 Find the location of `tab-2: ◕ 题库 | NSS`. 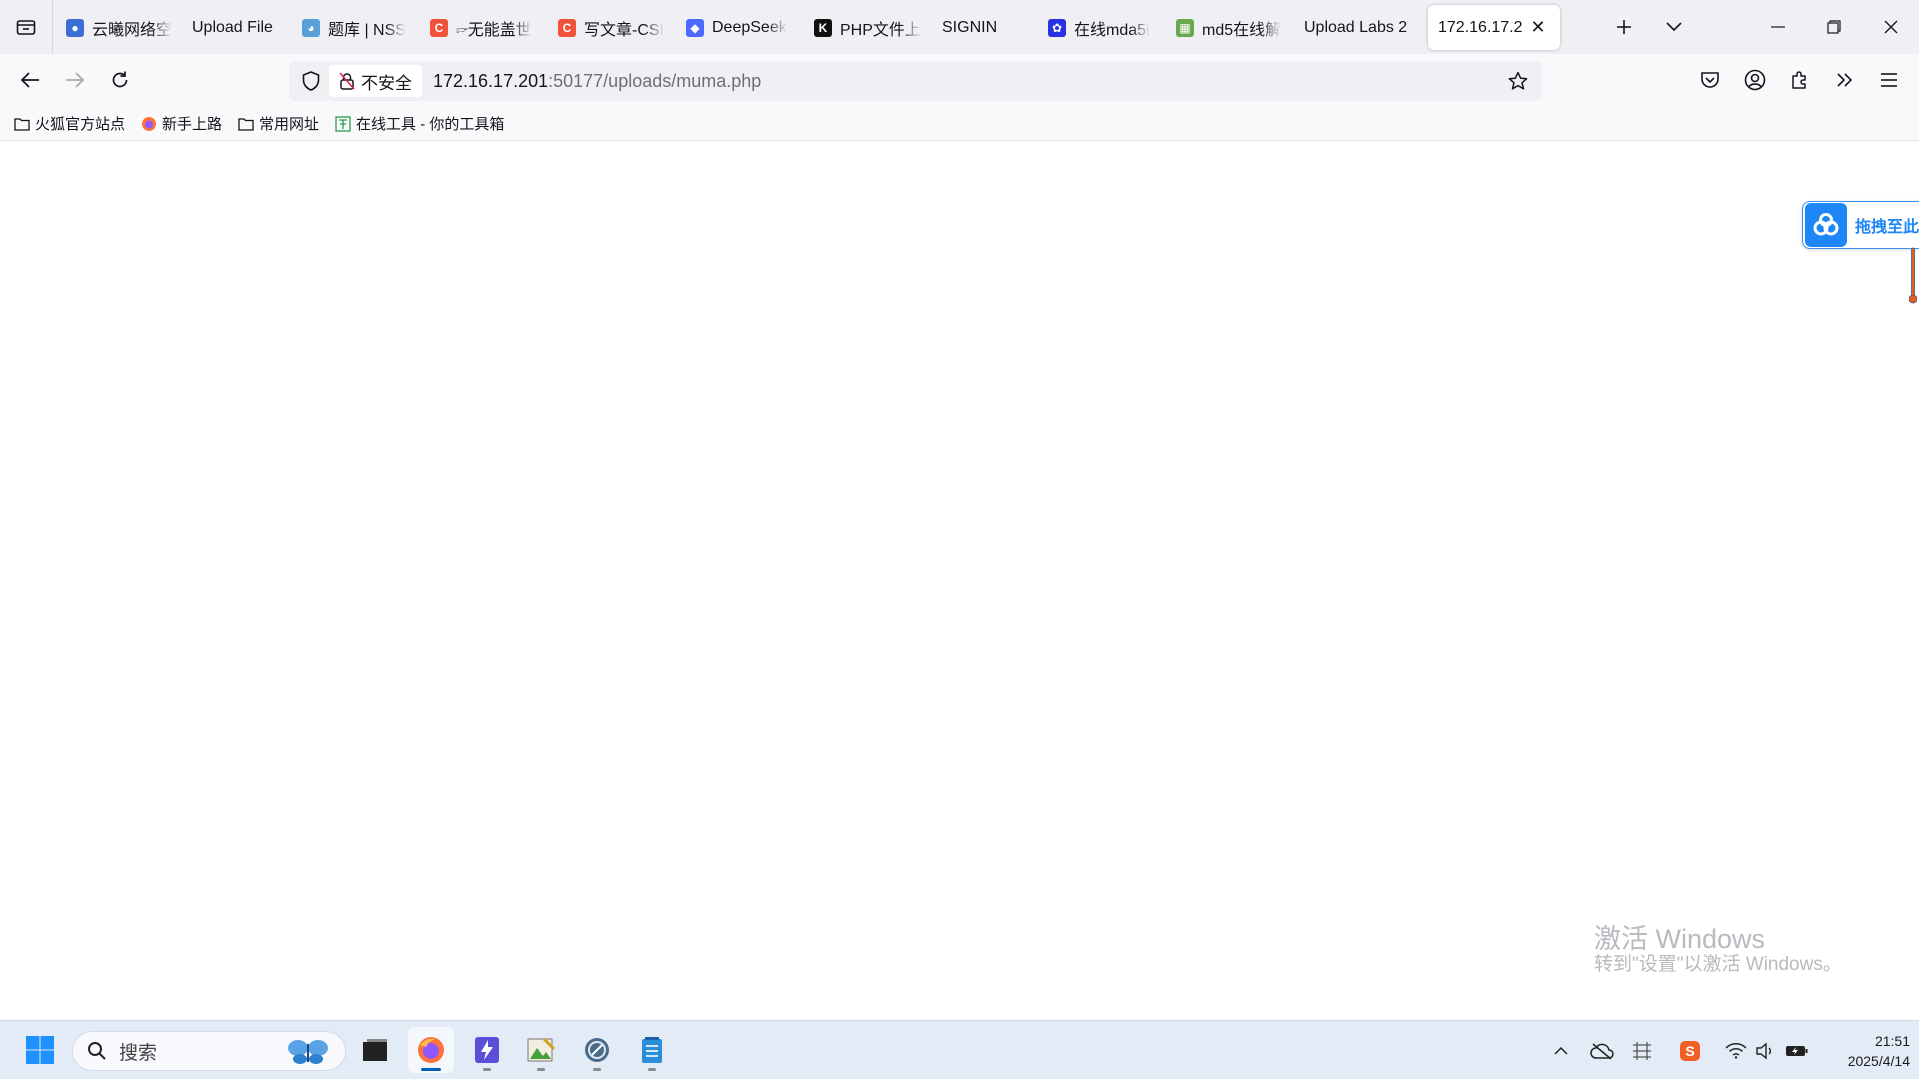

tab-2: ◕ 题库 | NSS is located at coordinates (356, 27).